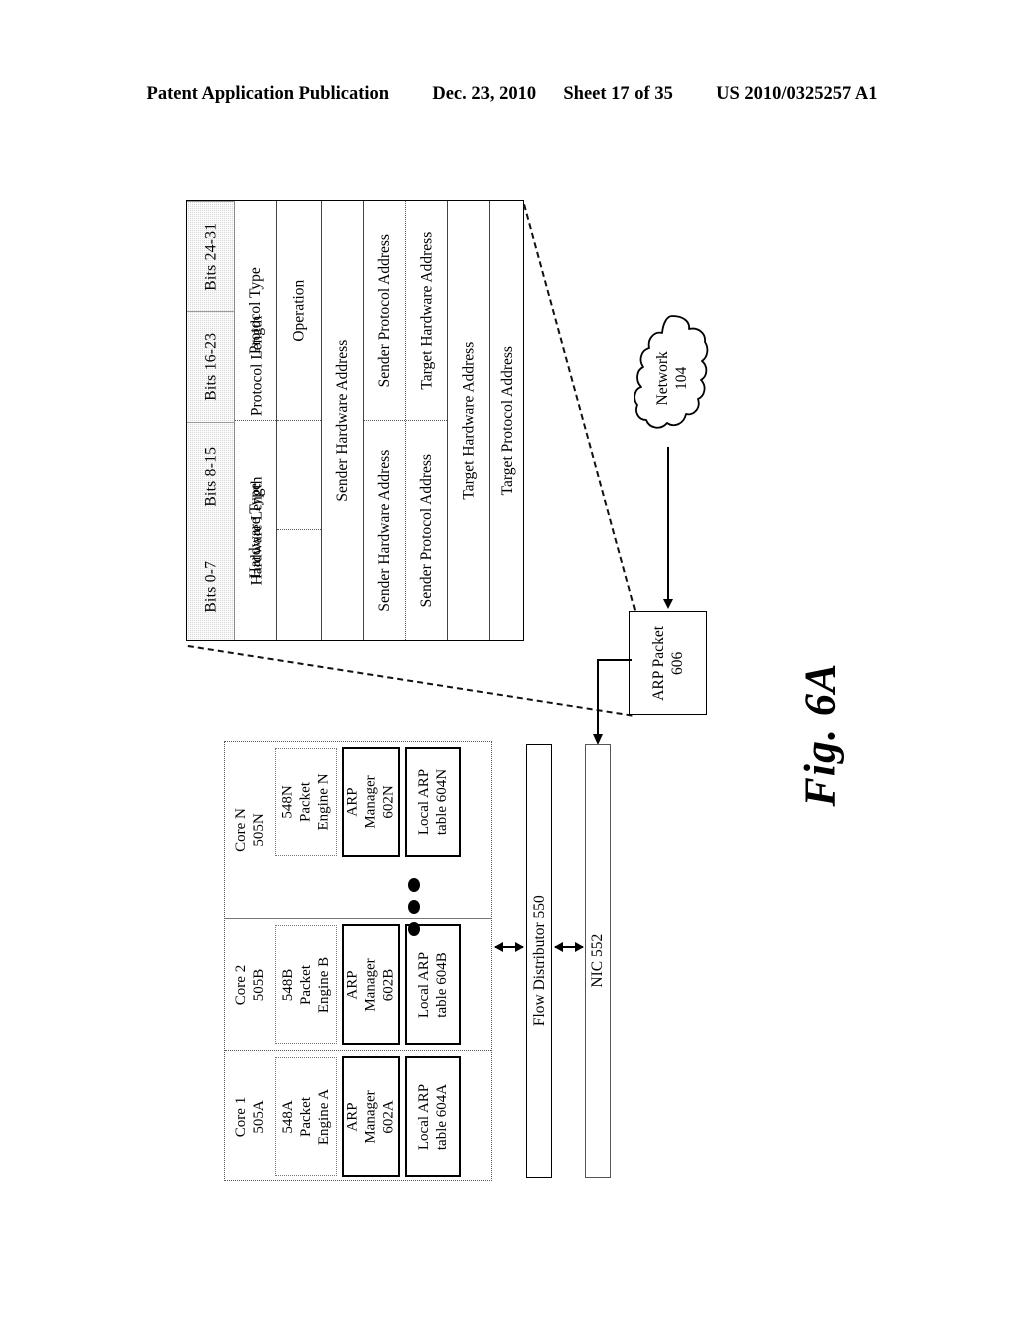 The image size is (1024, 1320). What do you see at coordinates (820, 735) in the screenshot?
I see `figure-label: Fig. 6A` at bounding box center [820, 735].